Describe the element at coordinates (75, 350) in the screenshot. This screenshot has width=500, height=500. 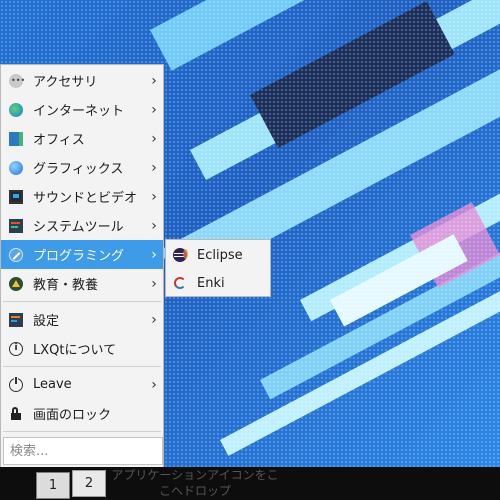
I see `menu-item-label: LXQtについて` at that location.